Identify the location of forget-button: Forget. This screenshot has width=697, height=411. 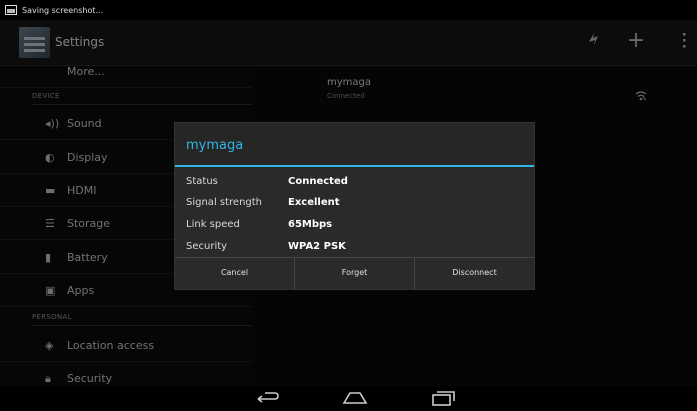
(355, 274).